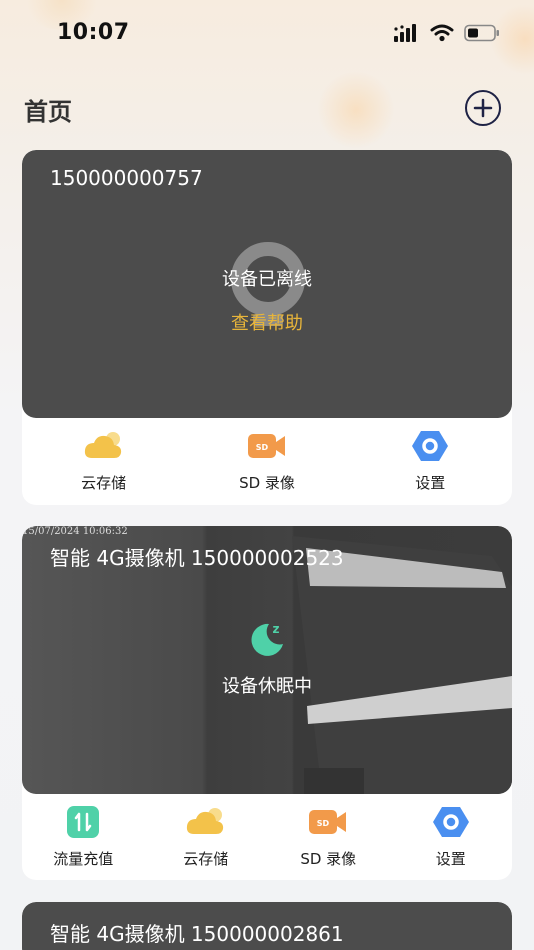 Image resolution: width=534 pixels, height=950 pixels. I want to click on offline-status: 设备已离线, so click(267, 279).